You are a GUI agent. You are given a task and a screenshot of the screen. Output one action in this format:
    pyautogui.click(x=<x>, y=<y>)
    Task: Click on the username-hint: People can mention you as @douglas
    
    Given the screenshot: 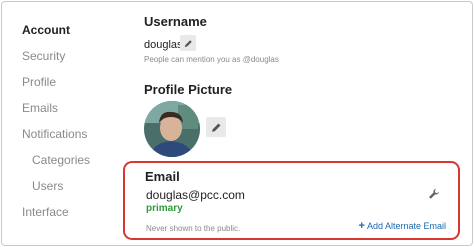 What is the action you would take?
    pyautogui.click(x=211, y=59)
    